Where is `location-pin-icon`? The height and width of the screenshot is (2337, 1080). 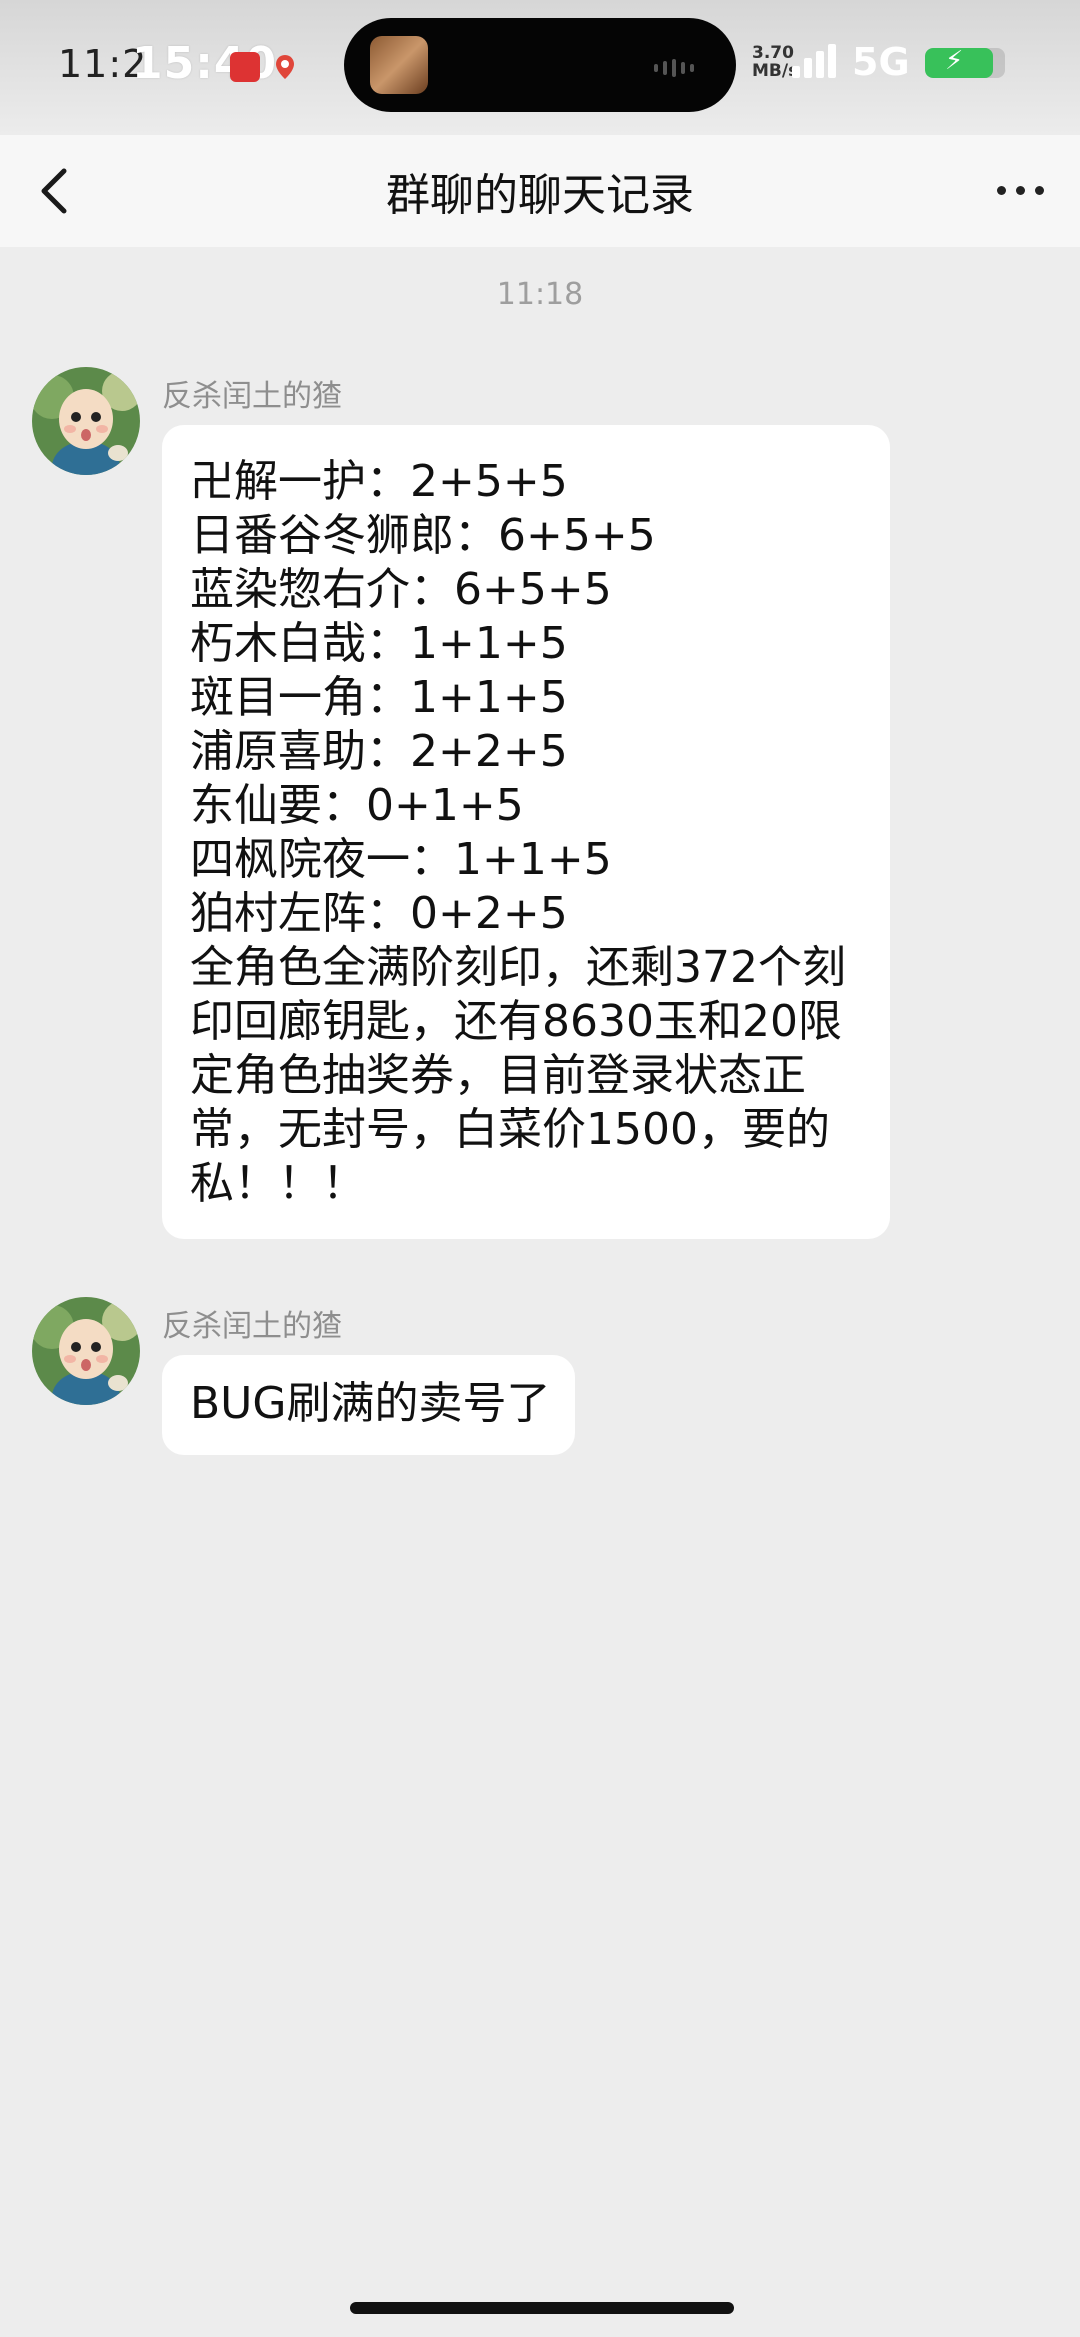 location-pin-icon is located at coordinates (285, 67).